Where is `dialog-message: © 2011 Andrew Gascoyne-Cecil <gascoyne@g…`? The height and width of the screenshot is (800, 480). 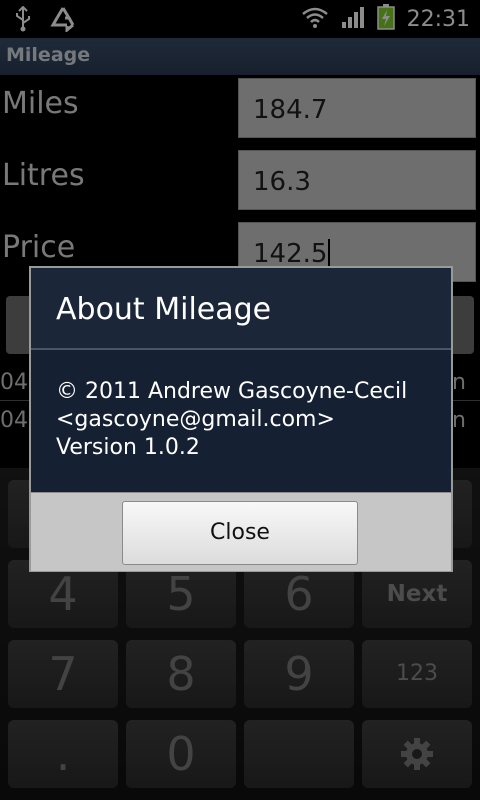
dialog-message: © 2011 Andrew Gascoyne-Cecil <gascoyne@g… is located at coordinates (231, 420).